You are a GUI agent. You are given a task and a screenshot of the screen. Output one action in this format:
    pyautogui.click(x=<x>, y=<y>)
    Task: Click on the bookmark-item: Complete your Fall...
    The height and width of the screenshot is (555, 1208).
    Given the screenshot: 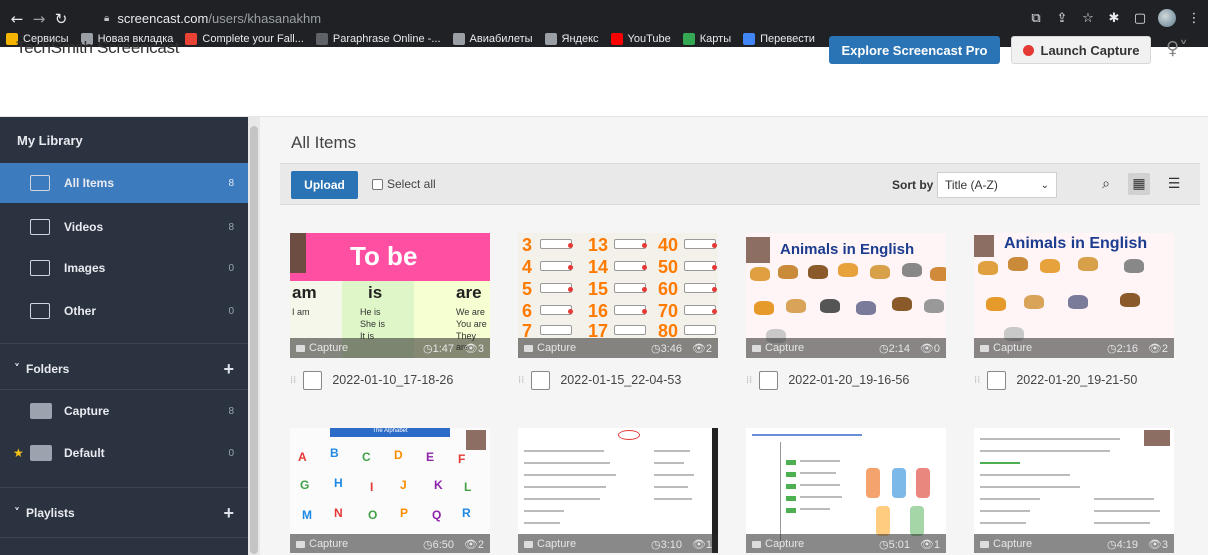 What is the action you would take?
    pyautogui.click(x=244, y=39)
    